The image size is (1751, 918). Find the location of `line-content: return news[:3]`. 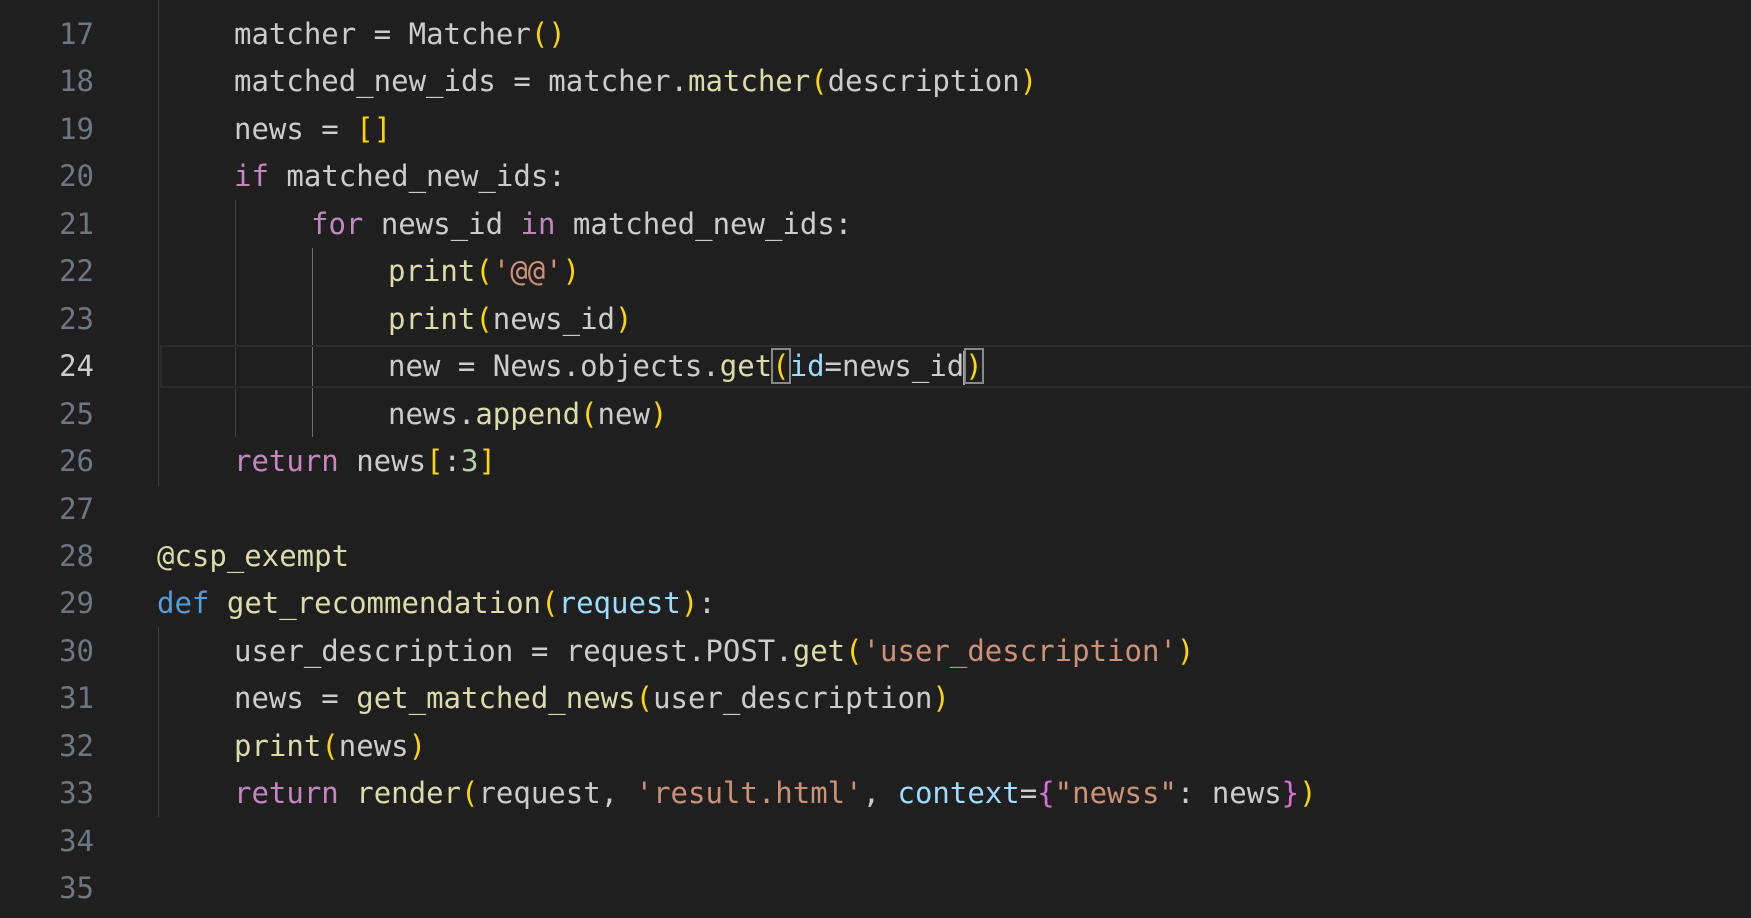

line-content: return news[:3] is located at coordinates (326, 462).